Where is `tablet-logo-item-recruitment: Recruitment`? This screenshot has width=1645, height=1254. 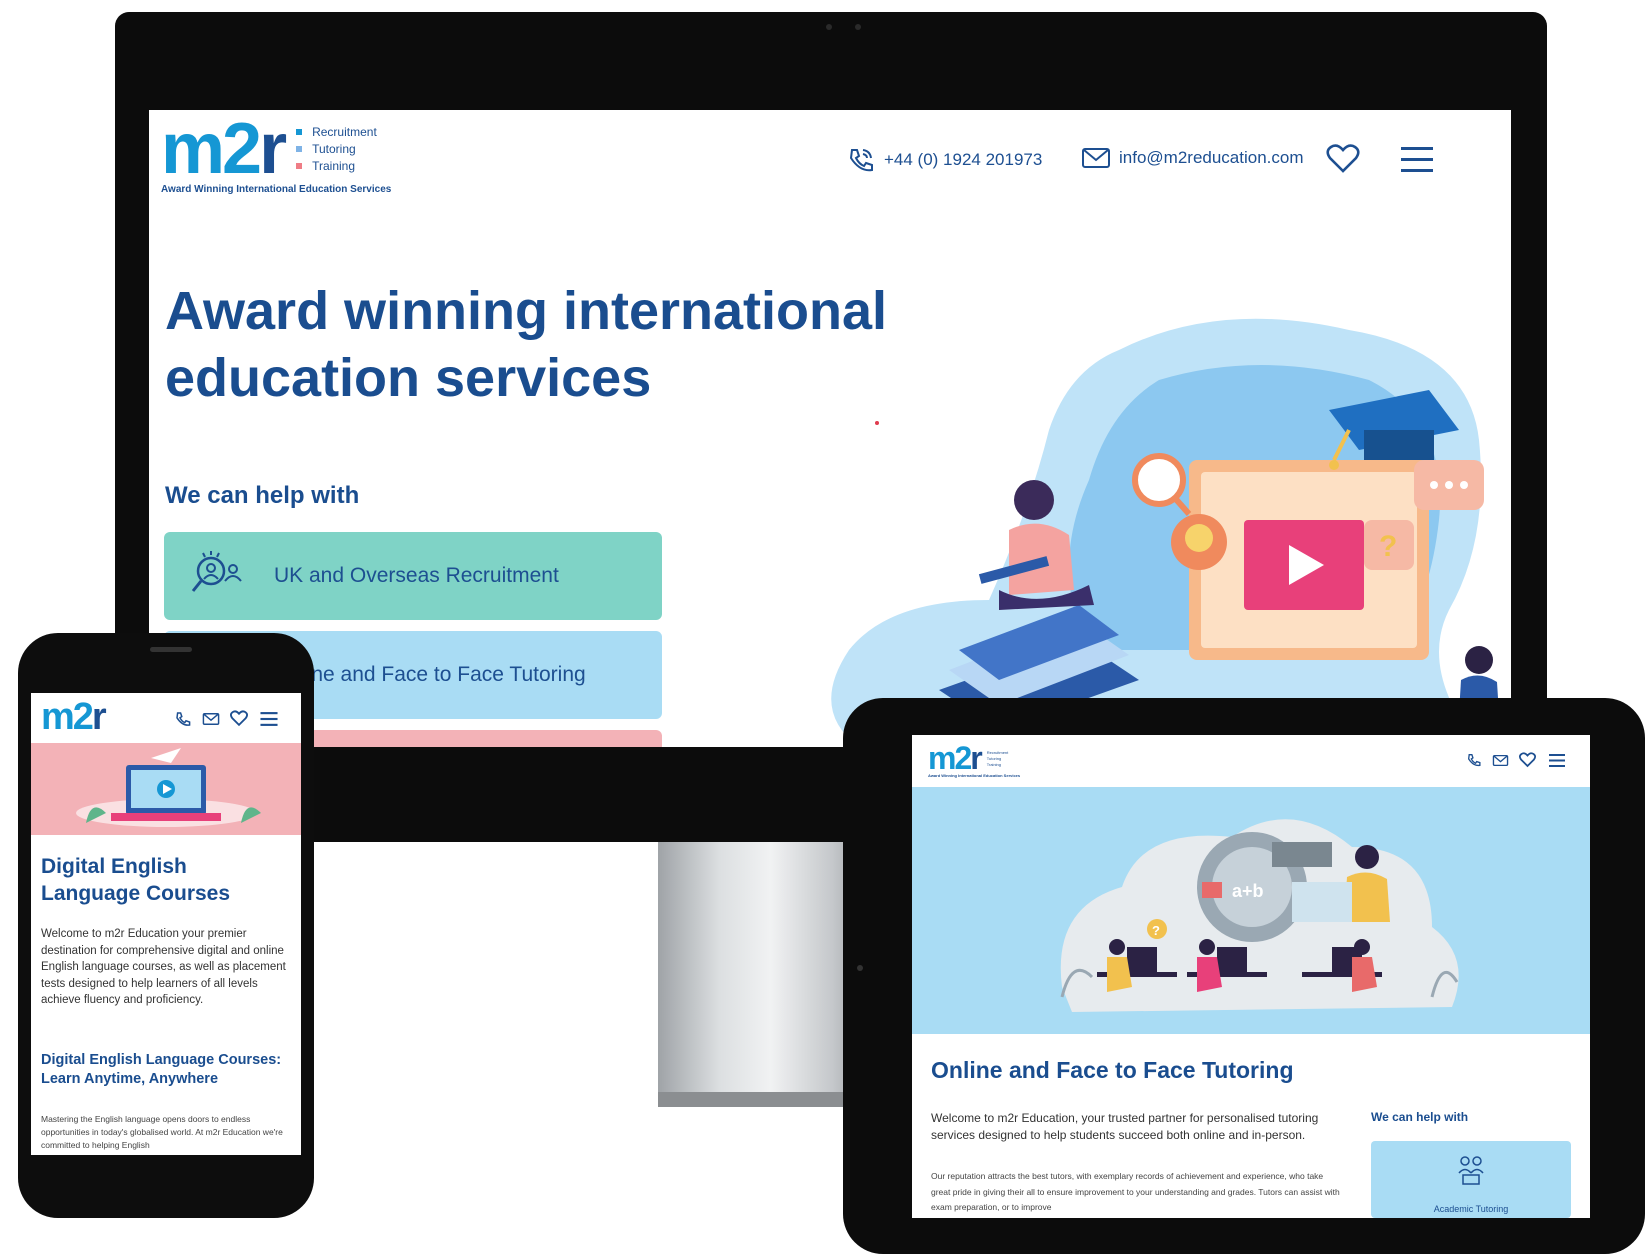
tablet-logo-item-recruitment: Recruitment is located at coordinates (997, 752).